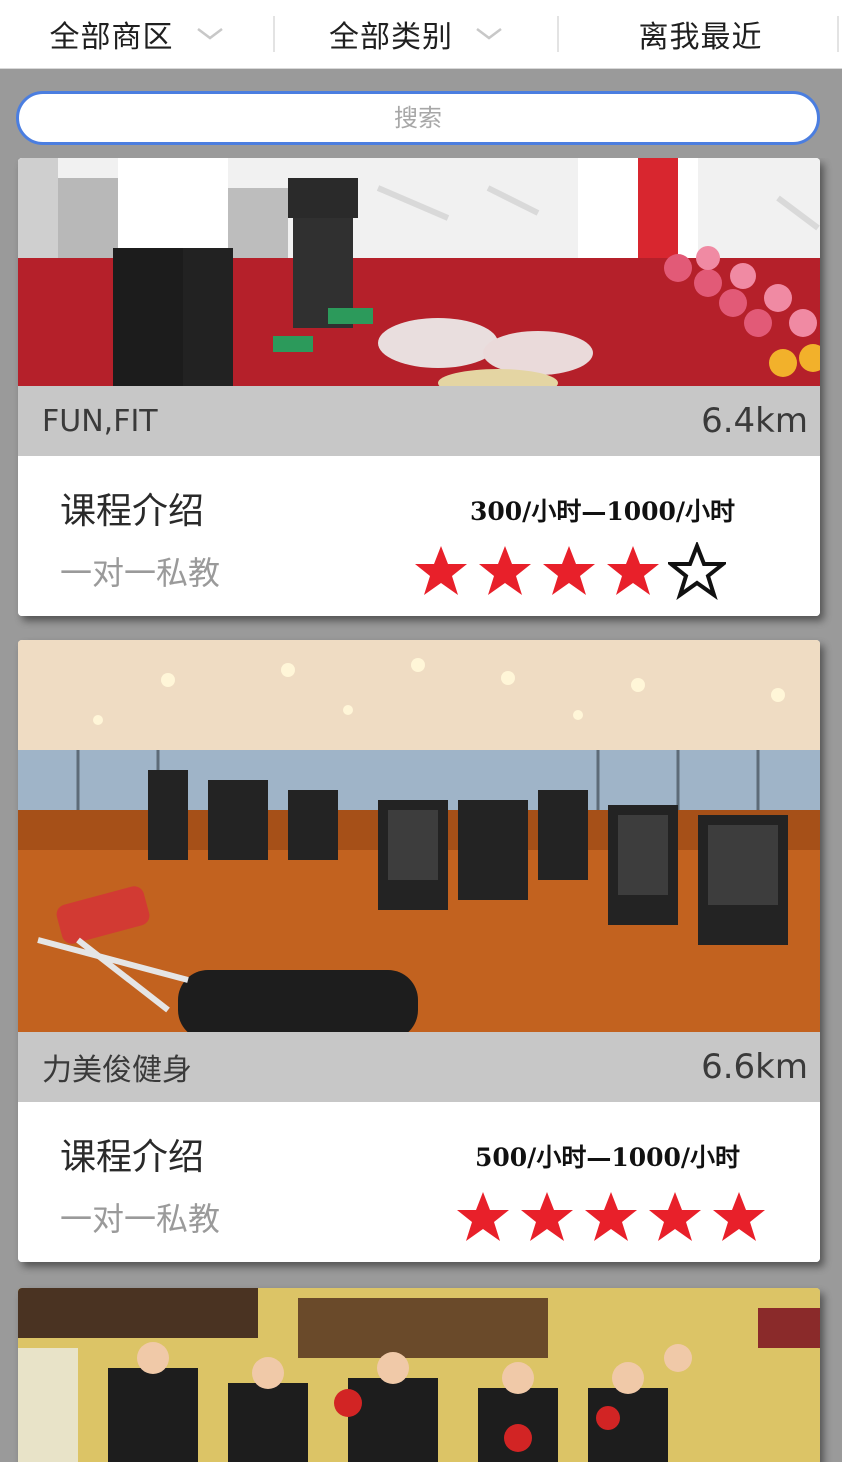 This screenshot has width=842, height=1462. What do you see at coordinates (100, 421) in the screenshot?
I see `gym-name: FUN,FIT` at bounding box center [100, 421].